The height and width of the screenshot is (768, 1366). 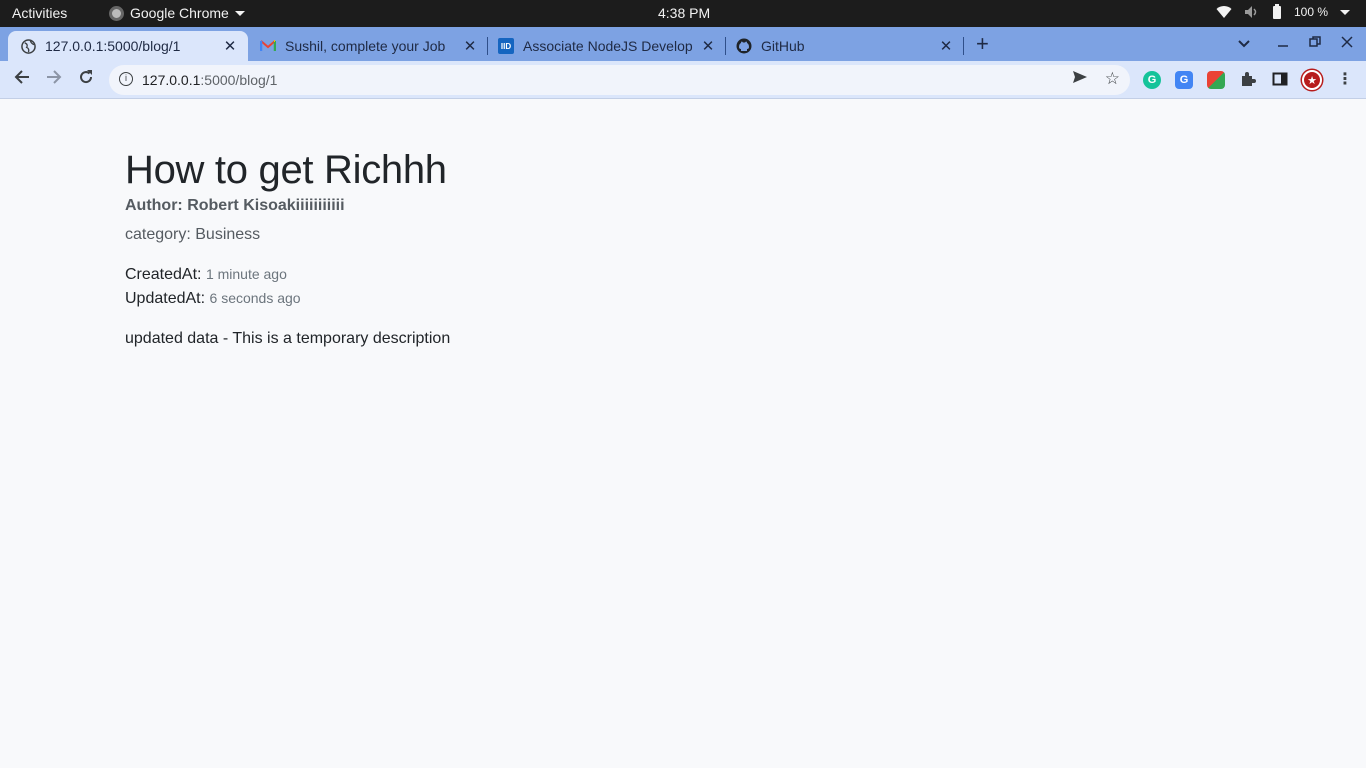 I want to click on tab-job-posting: IID Associate NodeJS Develop ✕, so click(x=606, y=46).